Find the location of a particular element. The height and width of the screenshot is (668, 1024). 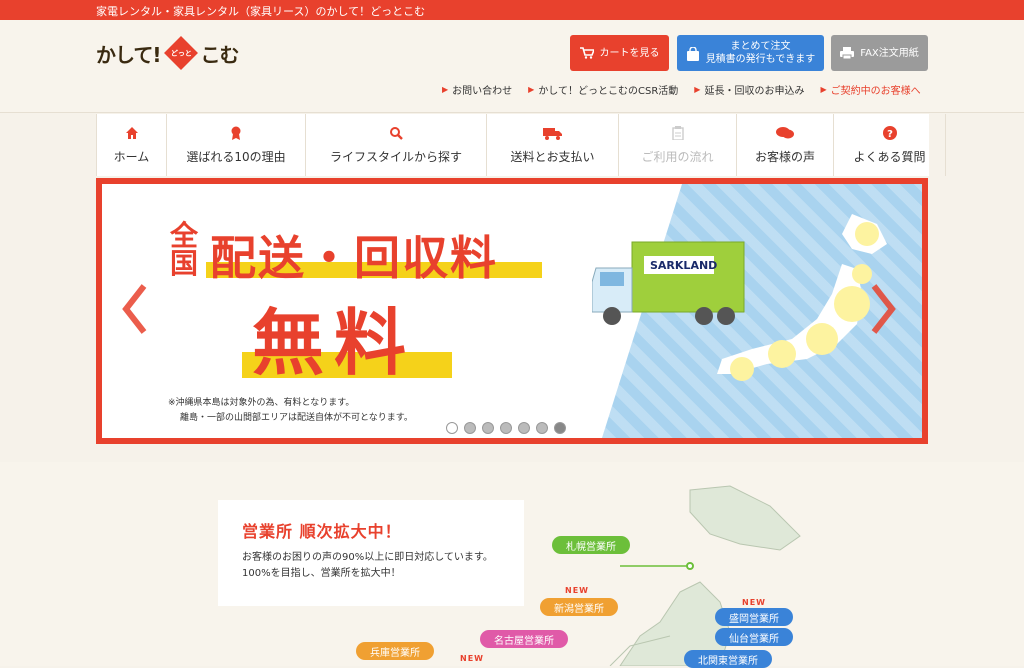

contact-link: ▶ お問い合わせ is located at coordinates (477, 89).